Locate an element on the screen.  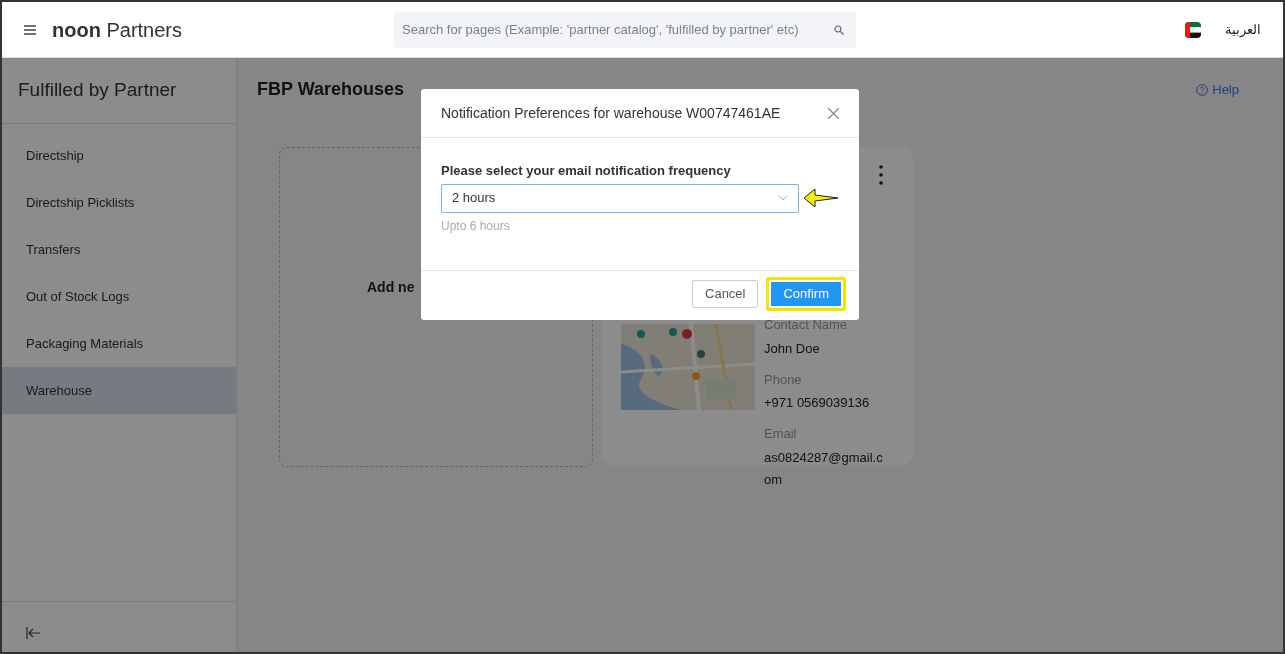
hint-text: Upto 6 hours is located at coordinates (476, 226).